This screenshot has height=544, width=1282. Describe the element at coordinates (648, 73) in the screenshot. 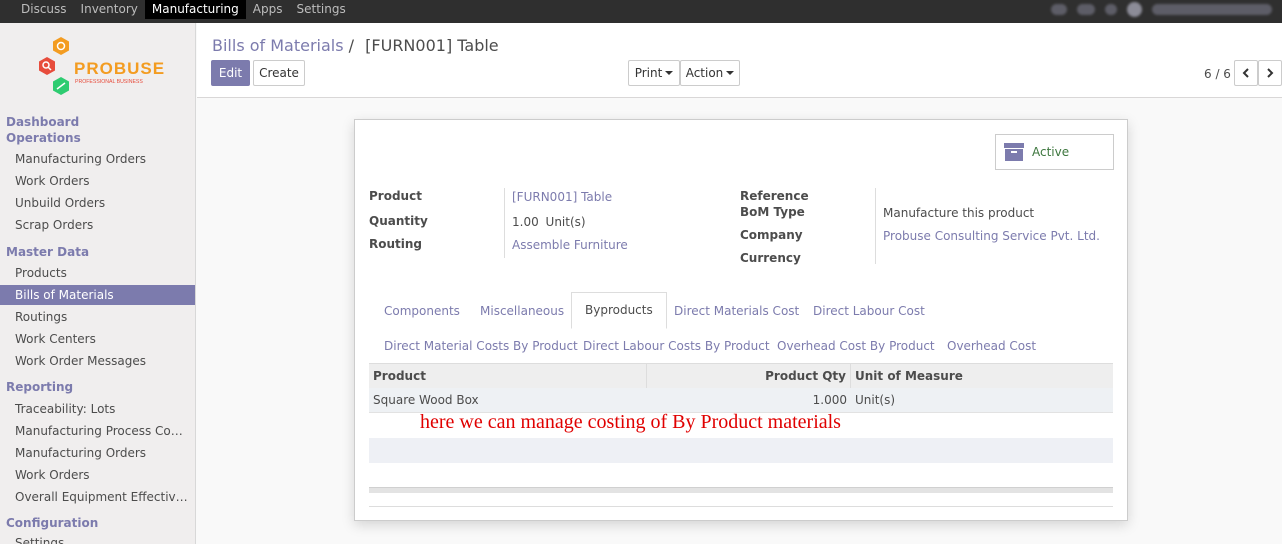

I see `print-label: Print` at that location.